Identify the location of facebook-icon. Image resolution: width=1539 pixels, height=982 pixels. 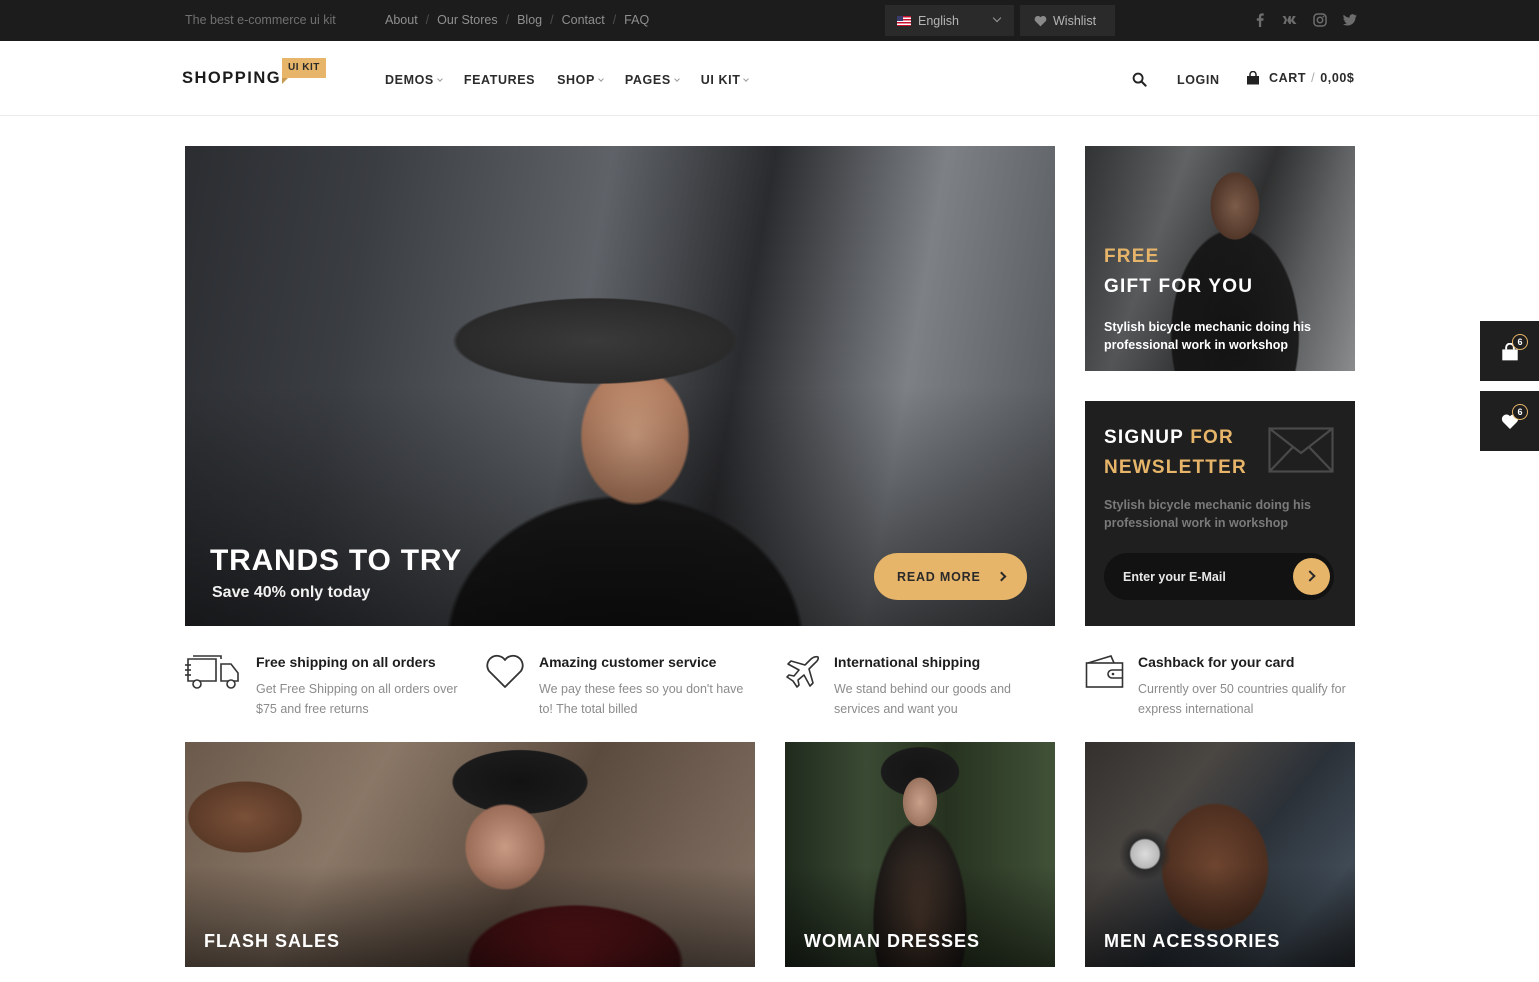
(1260, 20).